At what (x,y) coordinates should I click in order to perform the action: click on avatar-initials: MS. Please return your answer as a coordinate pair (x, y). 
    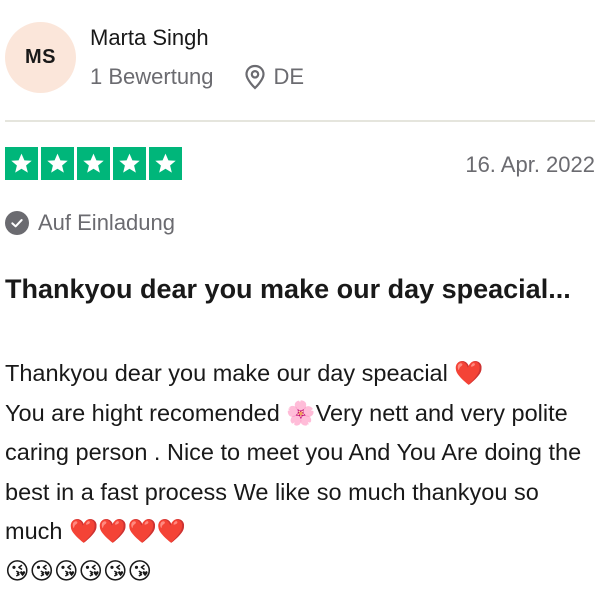
    Looking at the image, I should click on (40, 57).